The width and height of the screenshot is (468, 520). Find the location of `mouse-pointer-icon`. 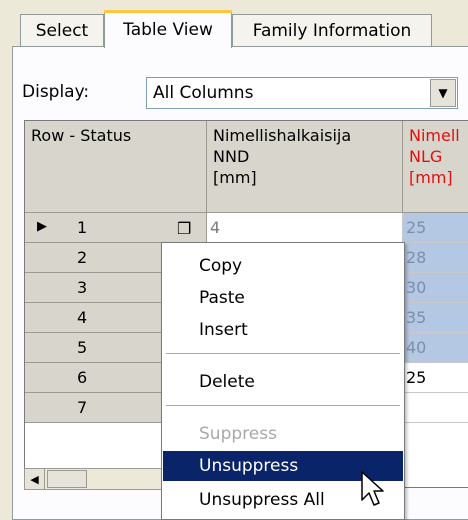

mouse-pointer-icon is located at coordinates (372, 488).